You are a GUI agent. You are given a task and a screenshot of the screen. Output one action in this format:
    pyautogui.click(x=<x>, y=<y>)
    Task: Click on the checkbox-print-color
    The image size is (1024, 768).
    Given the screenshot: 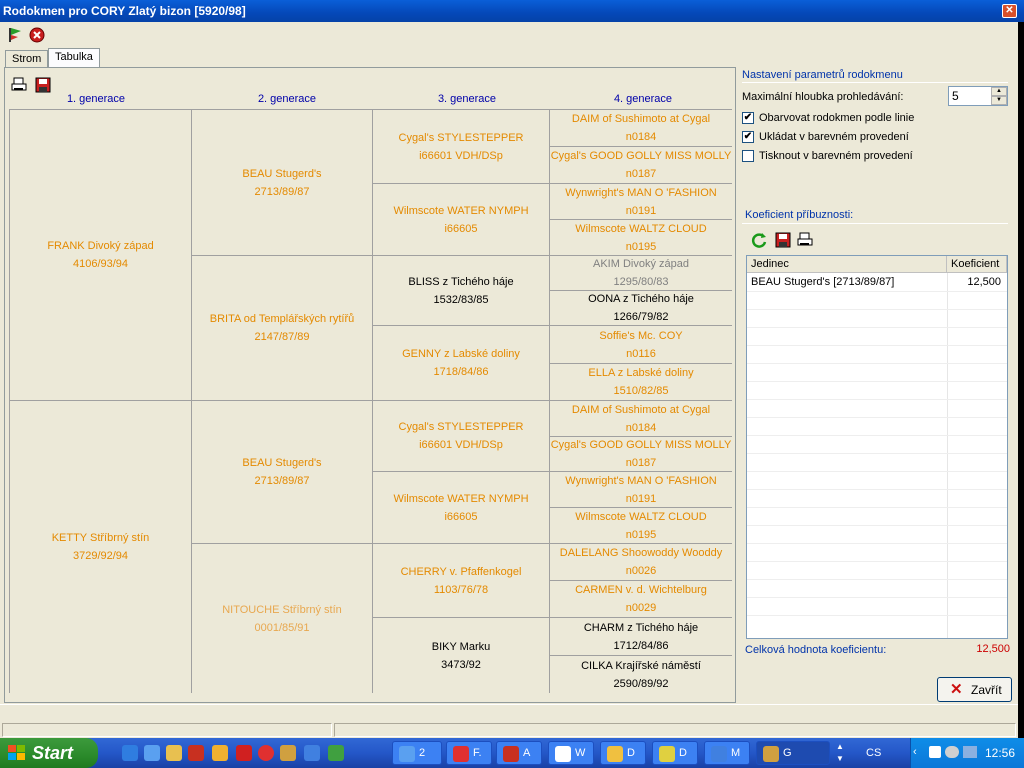 What is the action you would take?
    pyautogui.click(x=748, y=156)
    